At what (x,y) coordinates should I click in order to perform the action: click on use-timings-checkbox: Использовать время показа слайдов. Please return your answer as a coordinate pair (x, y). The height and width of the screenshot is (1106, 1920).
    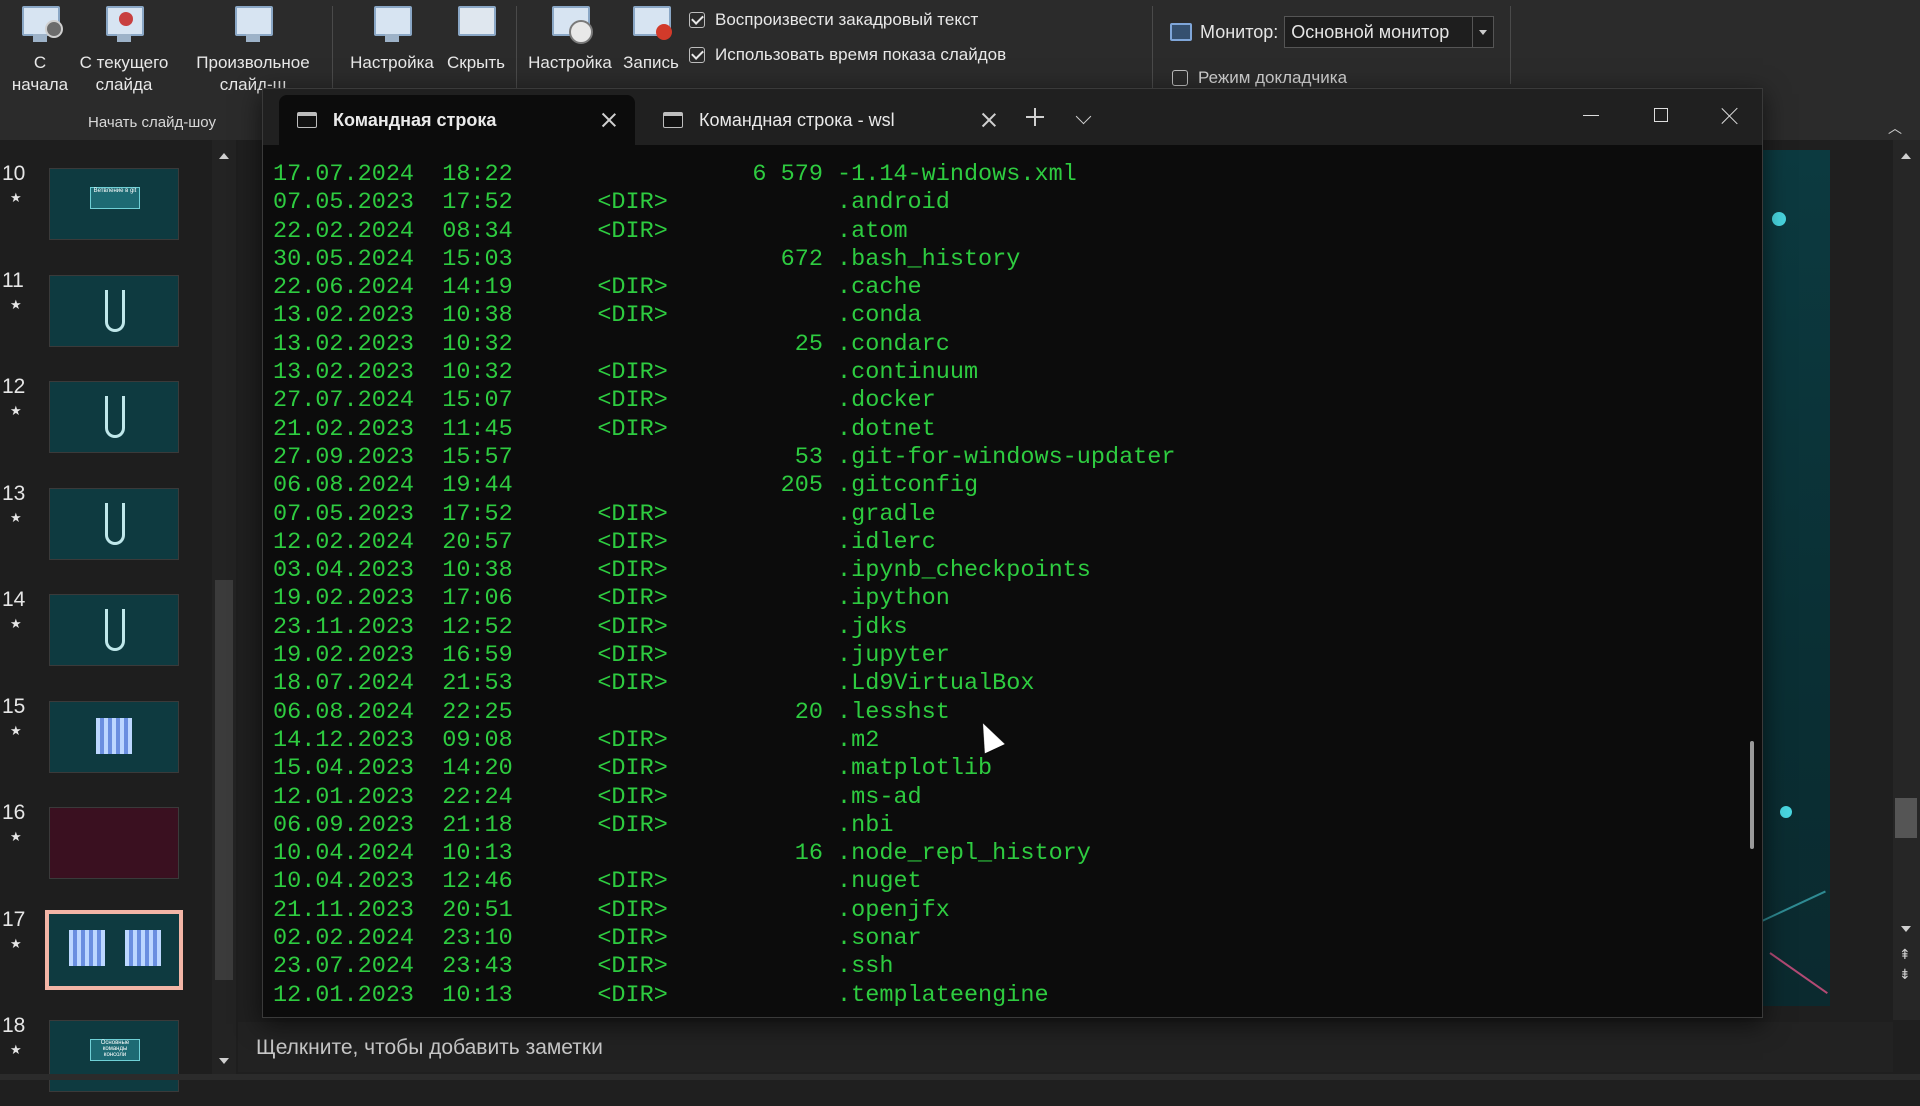
    Looking at the image, I should click on (847, 55).